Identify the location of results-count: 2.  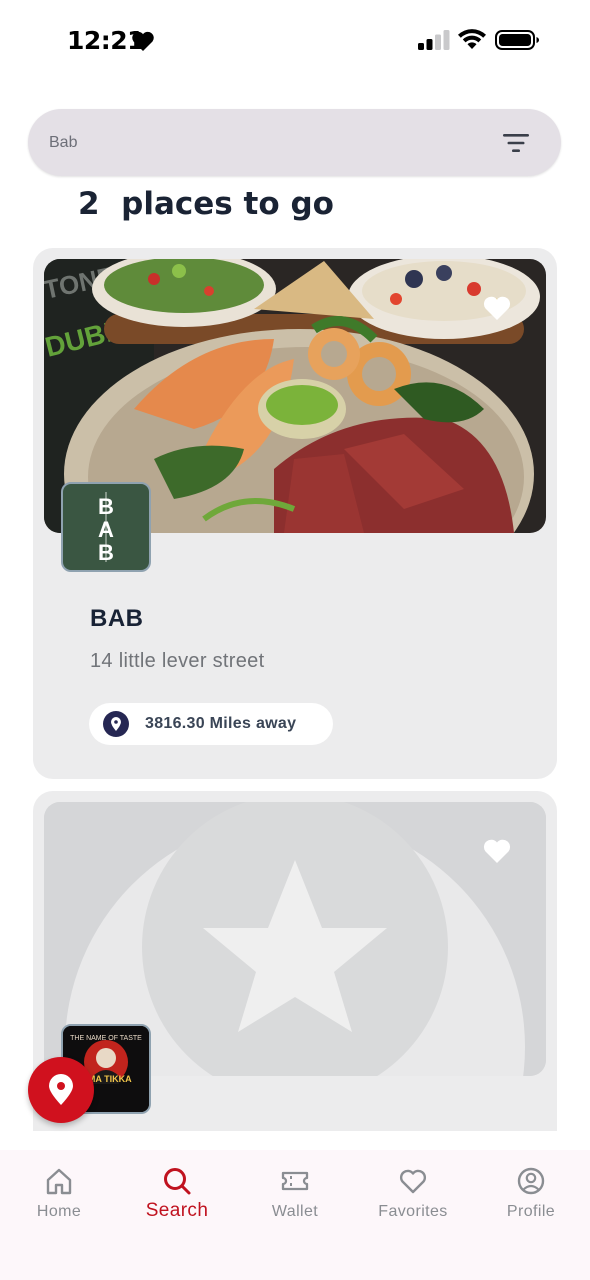
(89, 204).